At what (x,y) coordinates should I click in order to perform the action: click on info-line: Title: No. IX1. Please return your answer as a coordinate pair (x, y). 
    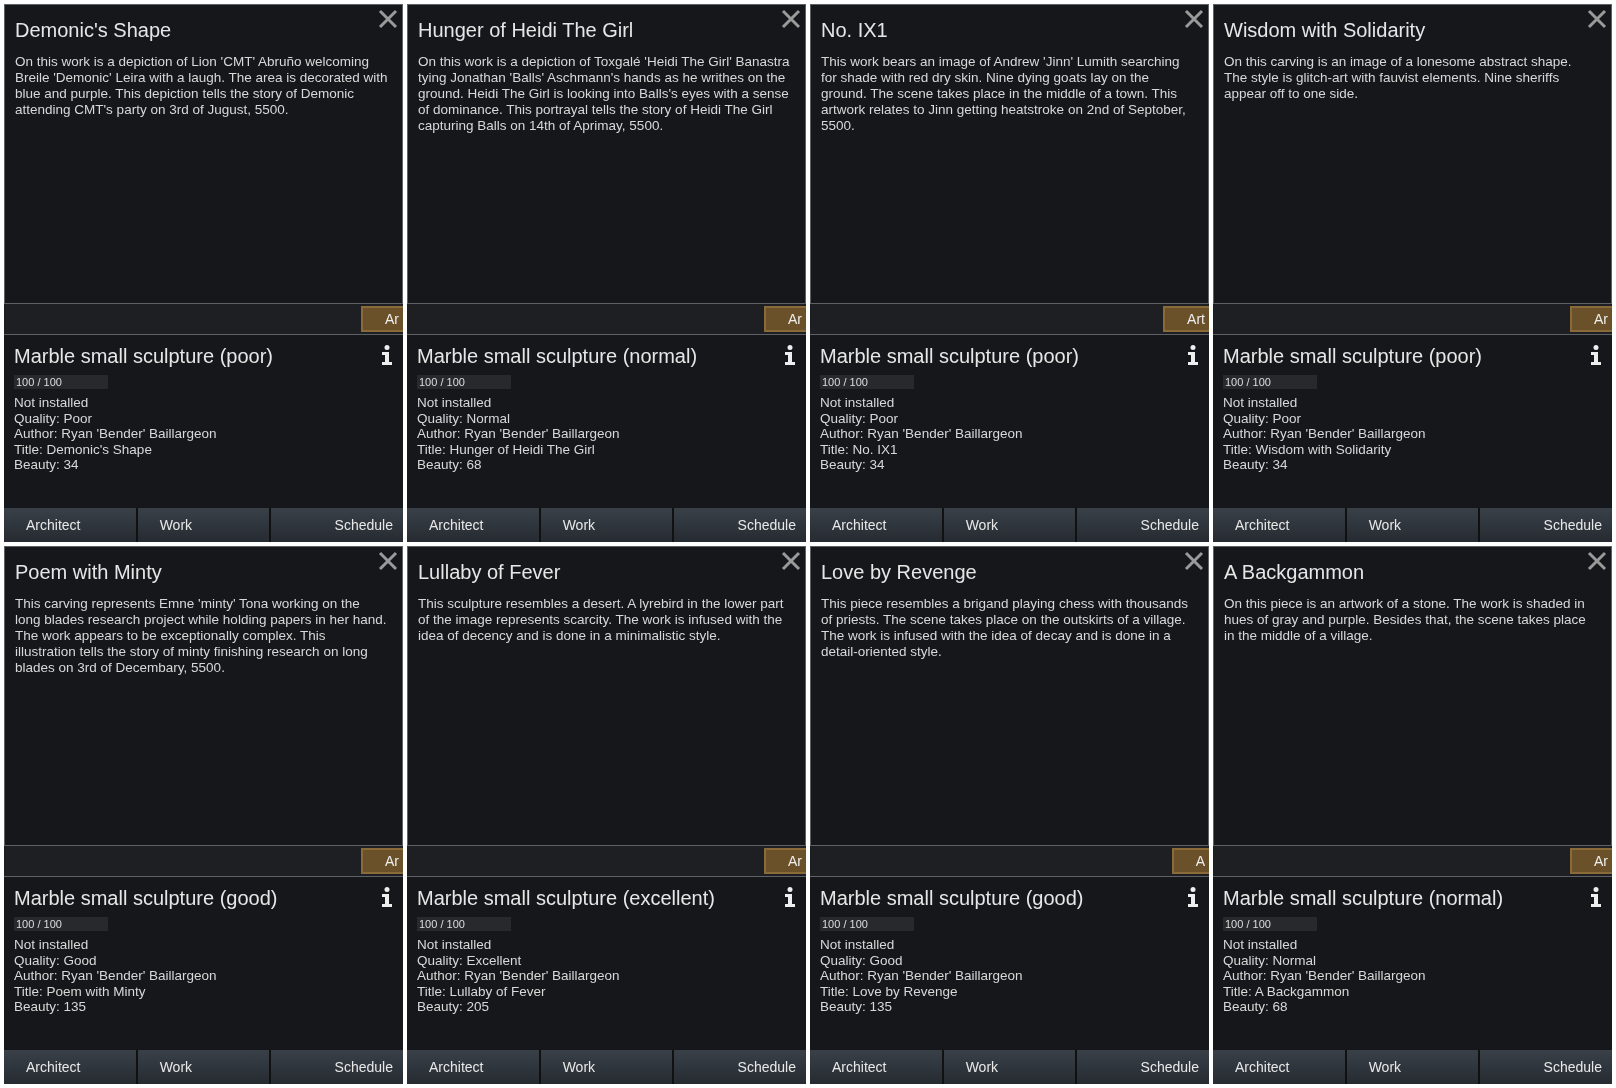
    Looking at the image, I should click on (859, 449).